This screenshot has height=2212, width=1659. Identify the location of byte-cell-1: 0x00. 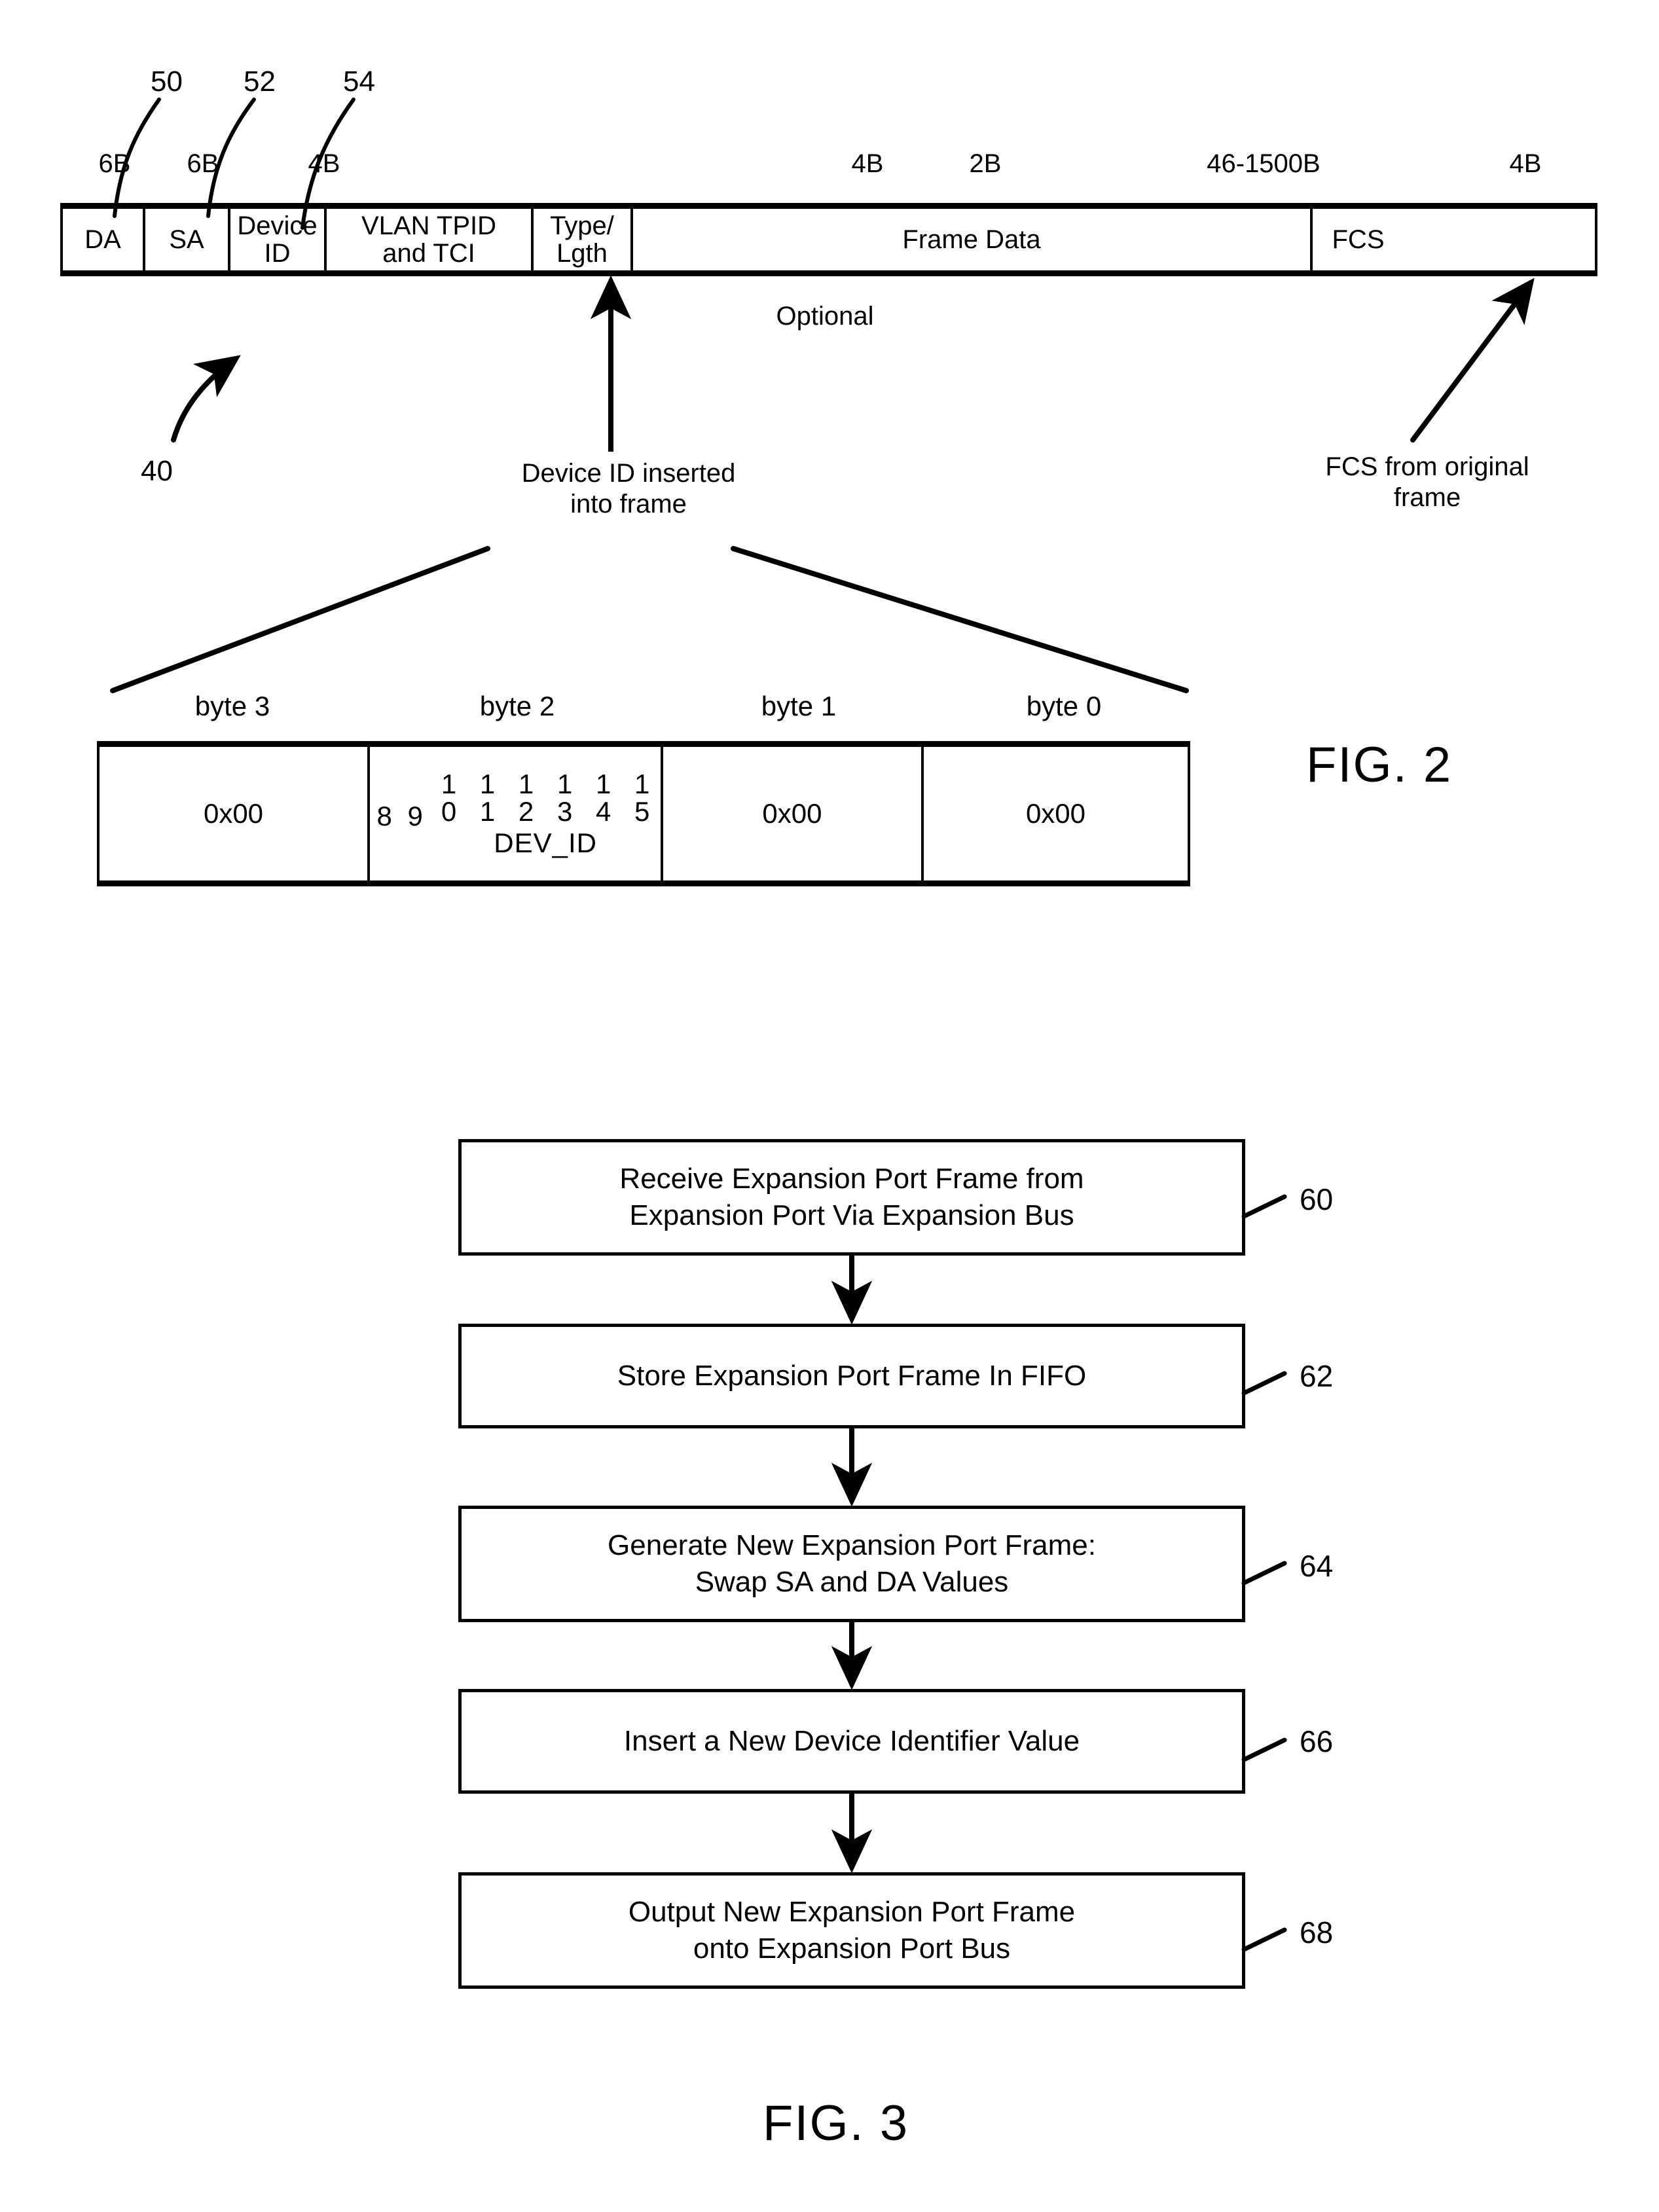
(793, 814).